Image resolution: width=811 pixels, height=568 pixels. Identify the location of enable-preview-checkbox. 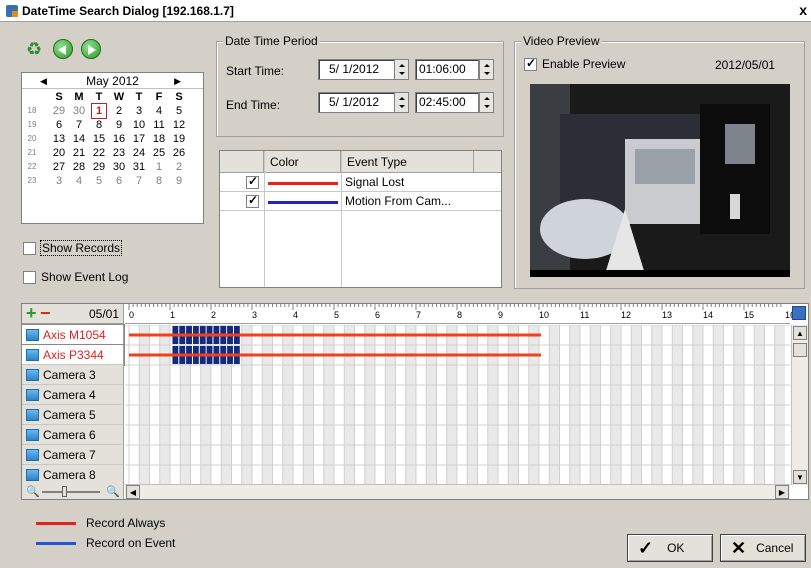
(530, 63).